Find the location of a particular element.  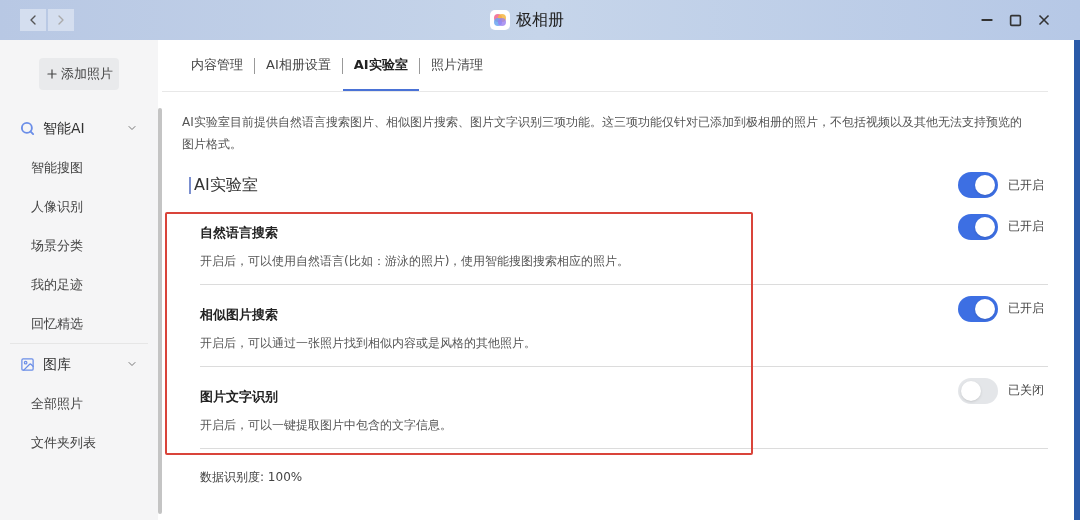

add-photo-button: 添加照片 is located at coordinates (79, 74).